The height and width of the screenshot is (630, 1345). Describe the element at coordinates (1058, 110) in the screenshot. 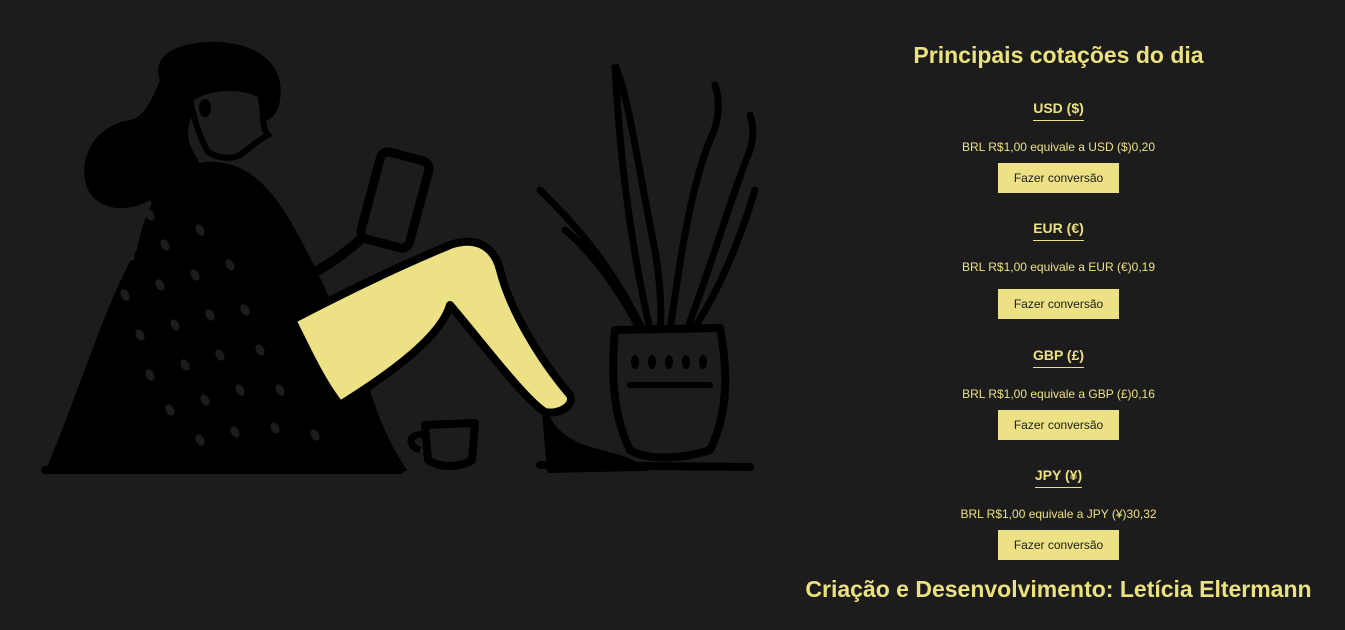

I see `currency-code: USD ($)` at that location.